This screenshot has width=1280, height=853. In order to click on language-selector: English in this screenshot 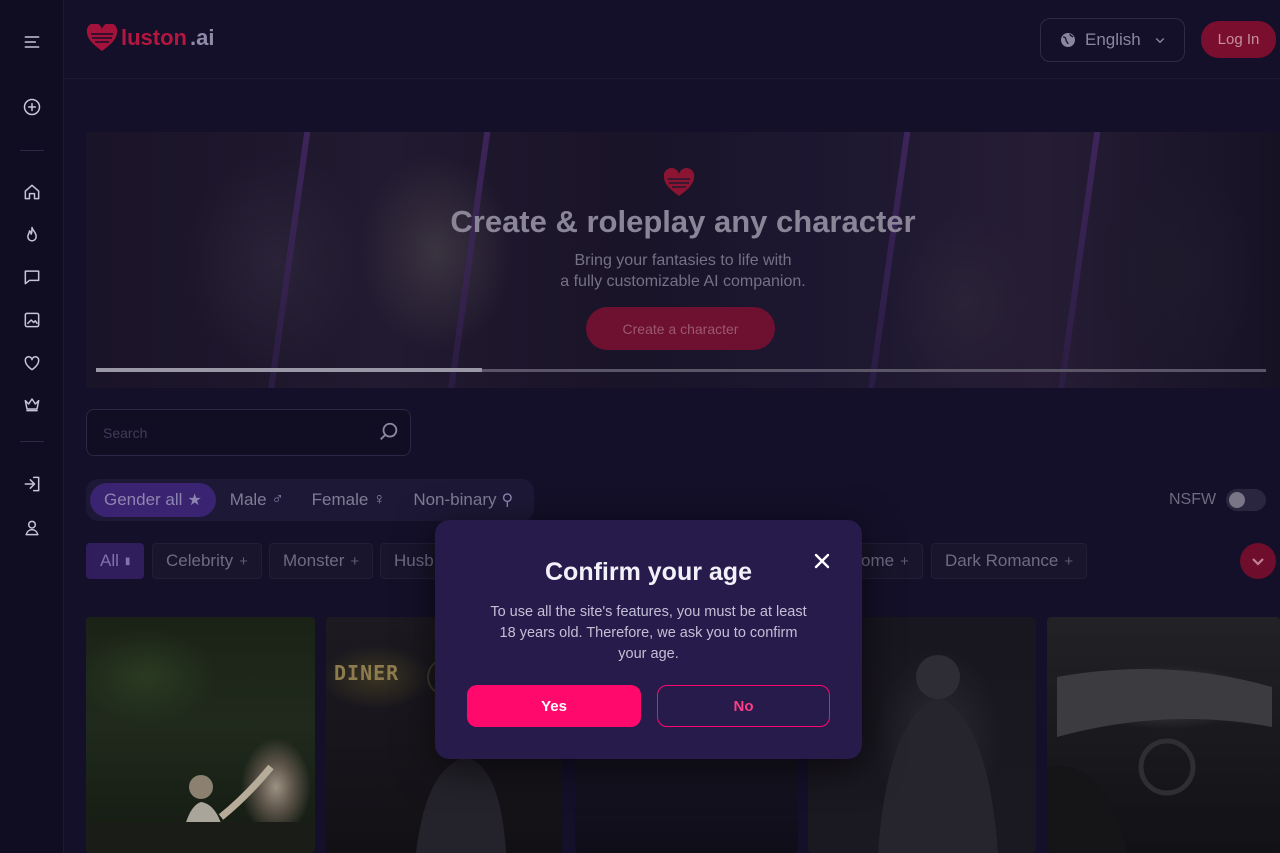, I will do `click(1112, 40)`.